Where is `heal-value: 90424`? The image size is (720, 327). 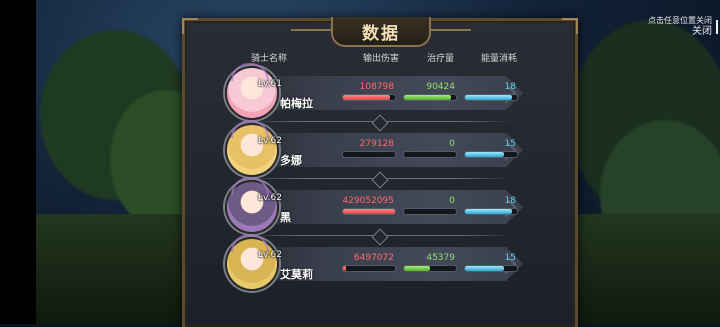 heal-value: 90424 is located at coordinates (440, 87).